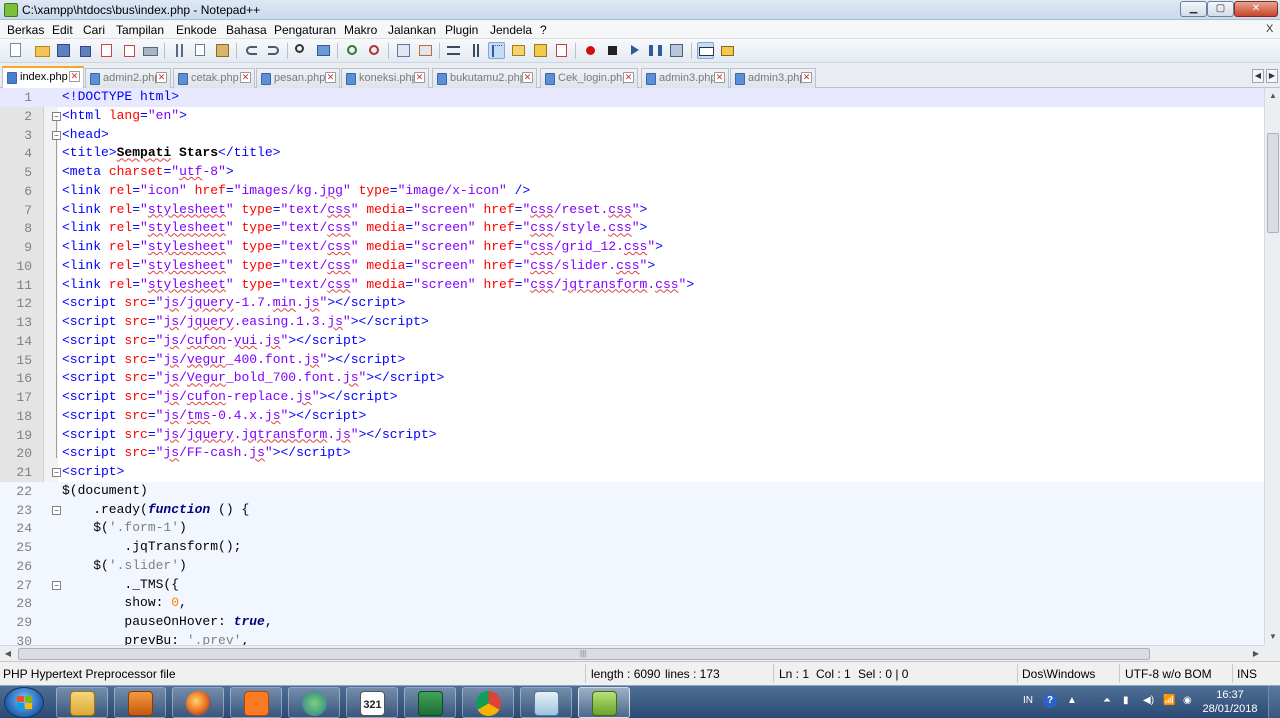 Image resolution: width=1280 pixels, height=718 pixels. I want to click on code-line: 4 <title>Sempati Stars</title>, so click(632, 153).